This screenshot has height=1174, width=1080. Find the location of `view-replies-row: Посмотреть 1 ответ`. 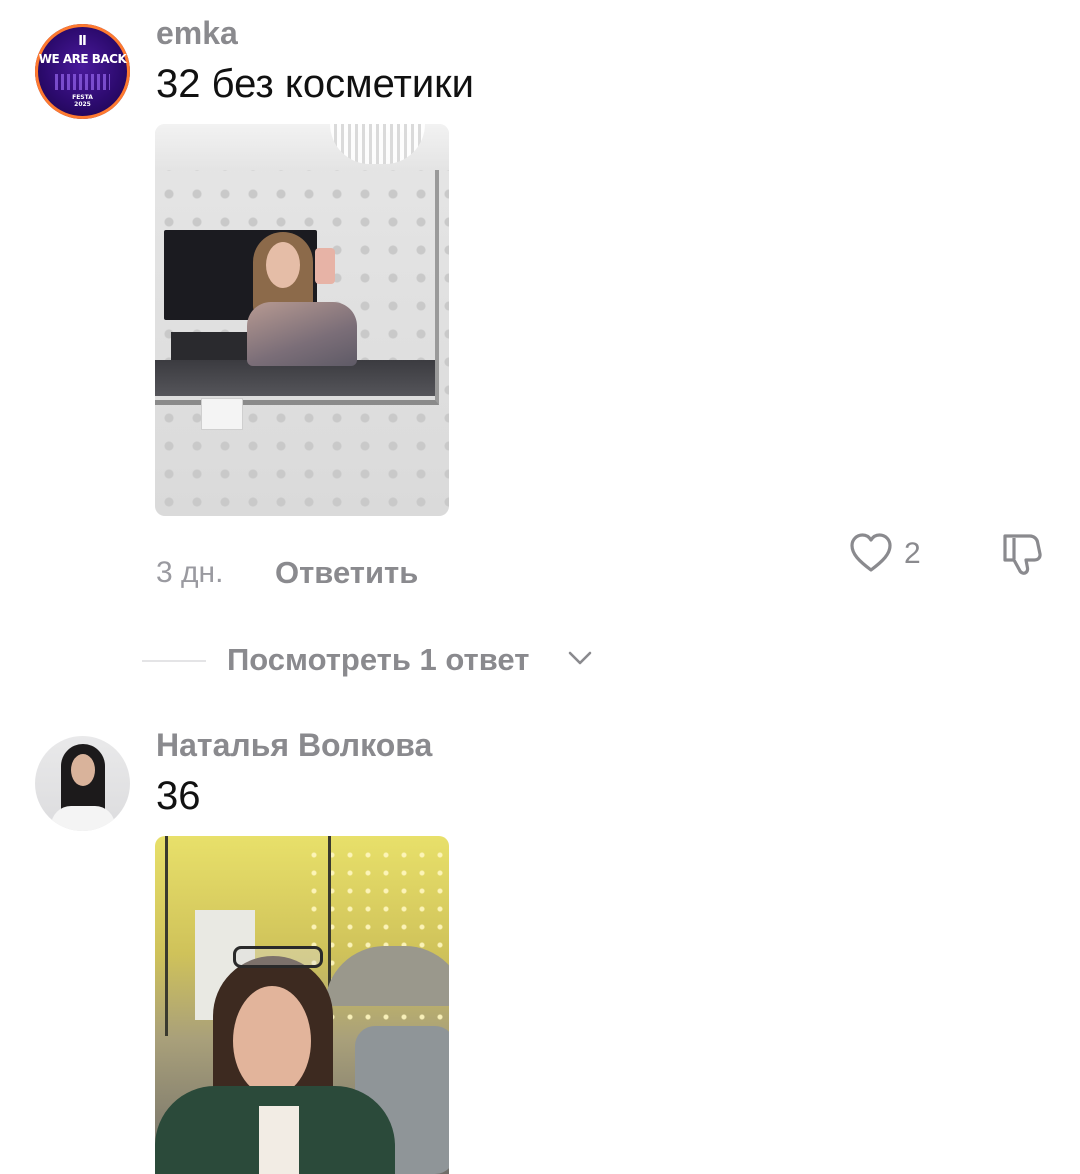

view-replies-row: Посмотреть 1 ответ is located at coordinates (540, 662).